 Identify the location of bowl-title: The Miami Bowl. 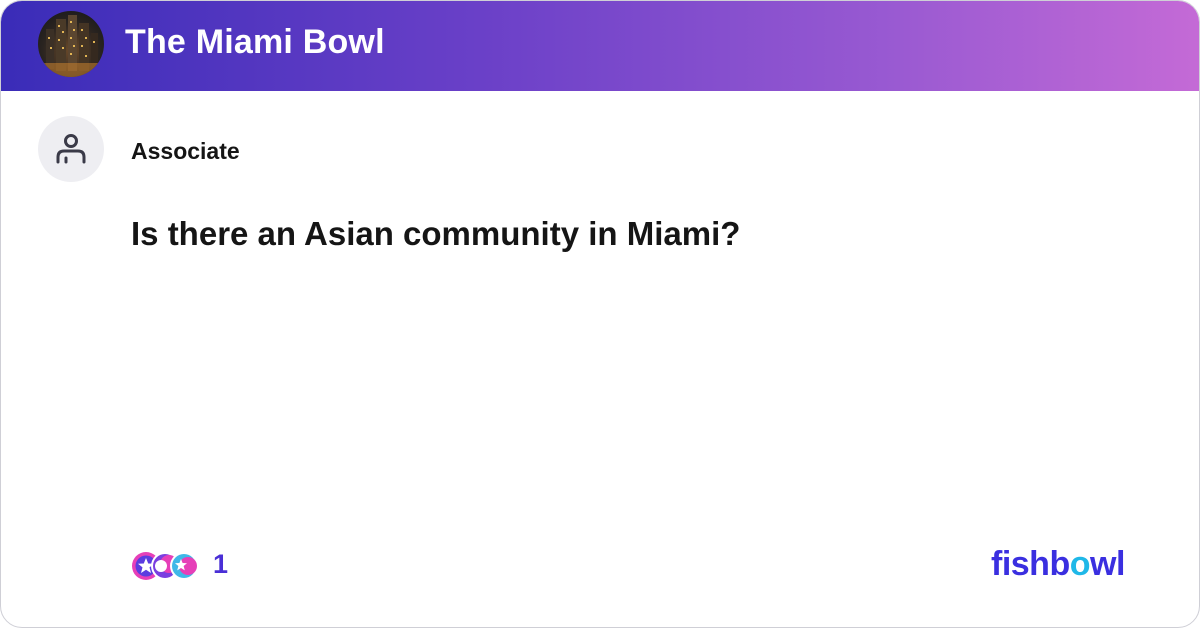
(255, 42).